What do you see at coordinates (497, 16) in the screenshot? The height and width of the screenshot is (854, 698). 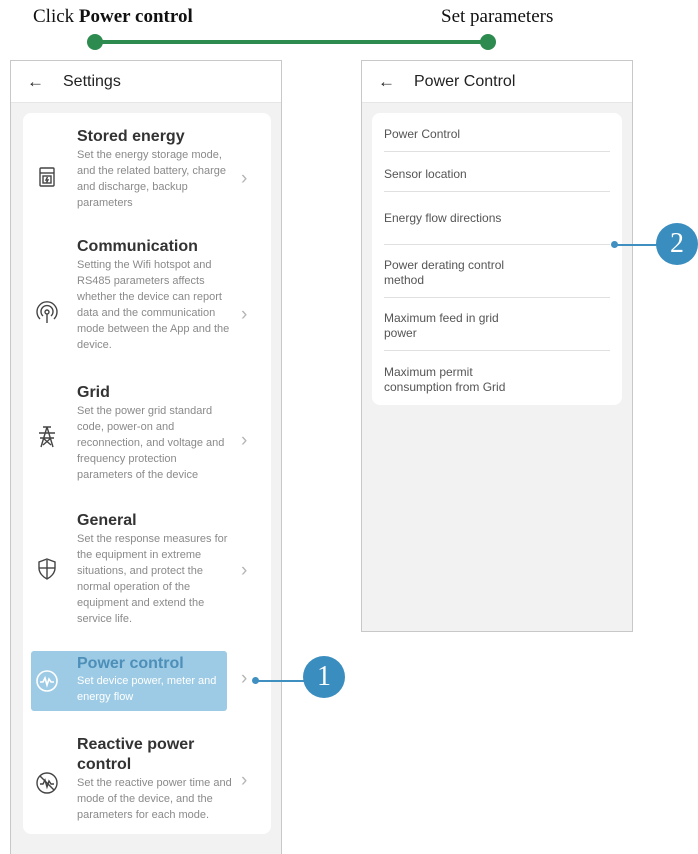 I see `step-2-caption: Set parameters` at bounding box center [497, 16].